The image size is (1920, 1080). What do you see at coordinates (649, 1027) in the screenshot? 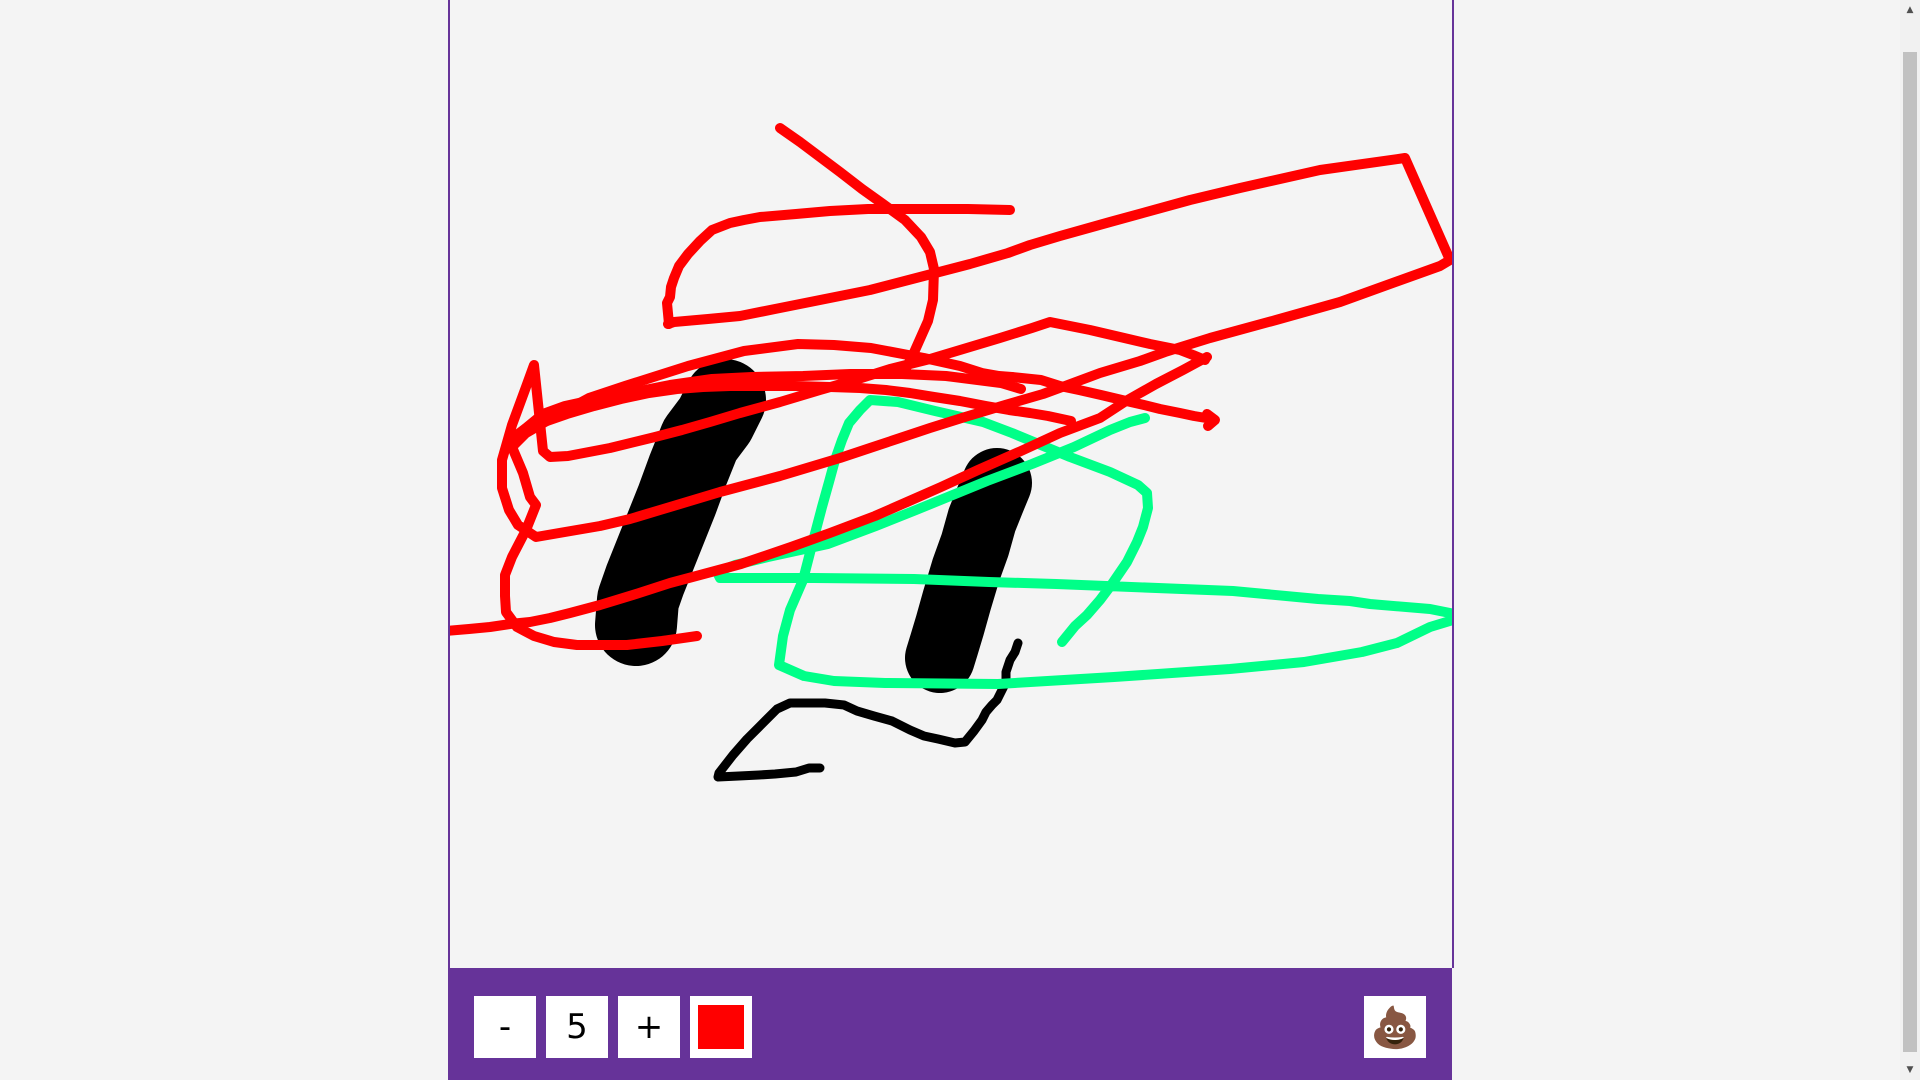
I see `increase-size-button: +` at bounding box center [649, 1027].